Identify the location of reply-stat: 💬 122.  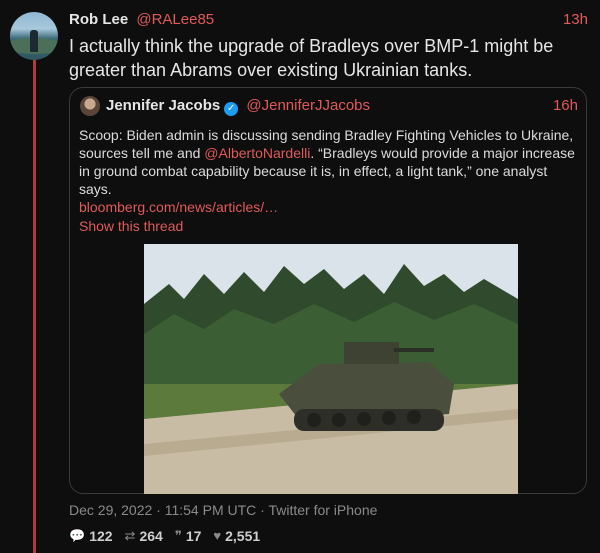
(91, 536).